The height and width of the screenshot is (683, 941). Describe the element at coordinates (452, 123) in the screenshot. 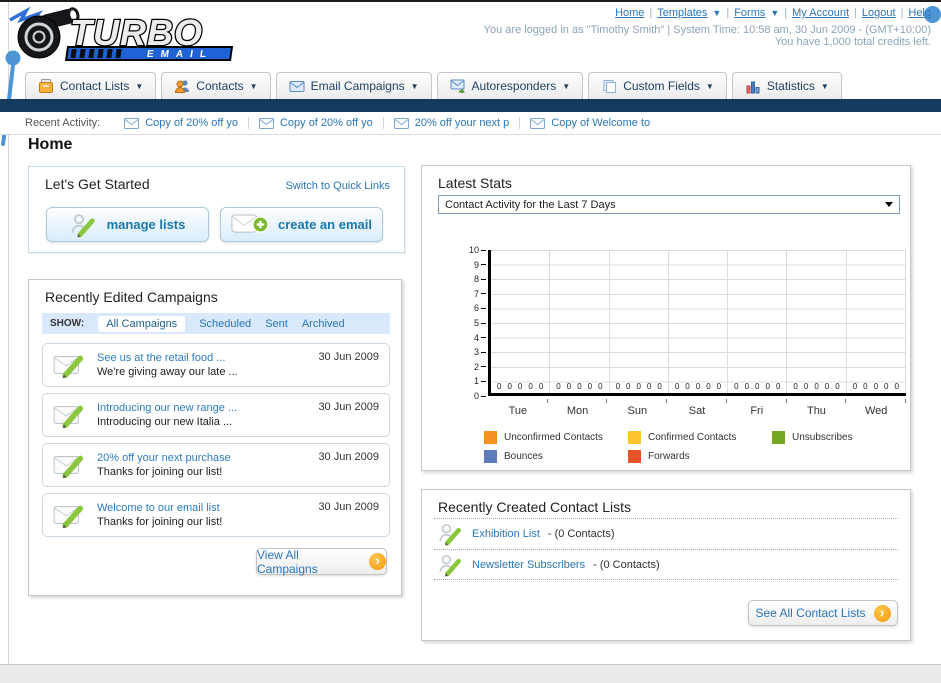

I see `recent-activity-item: 20% off your next p` at that location.